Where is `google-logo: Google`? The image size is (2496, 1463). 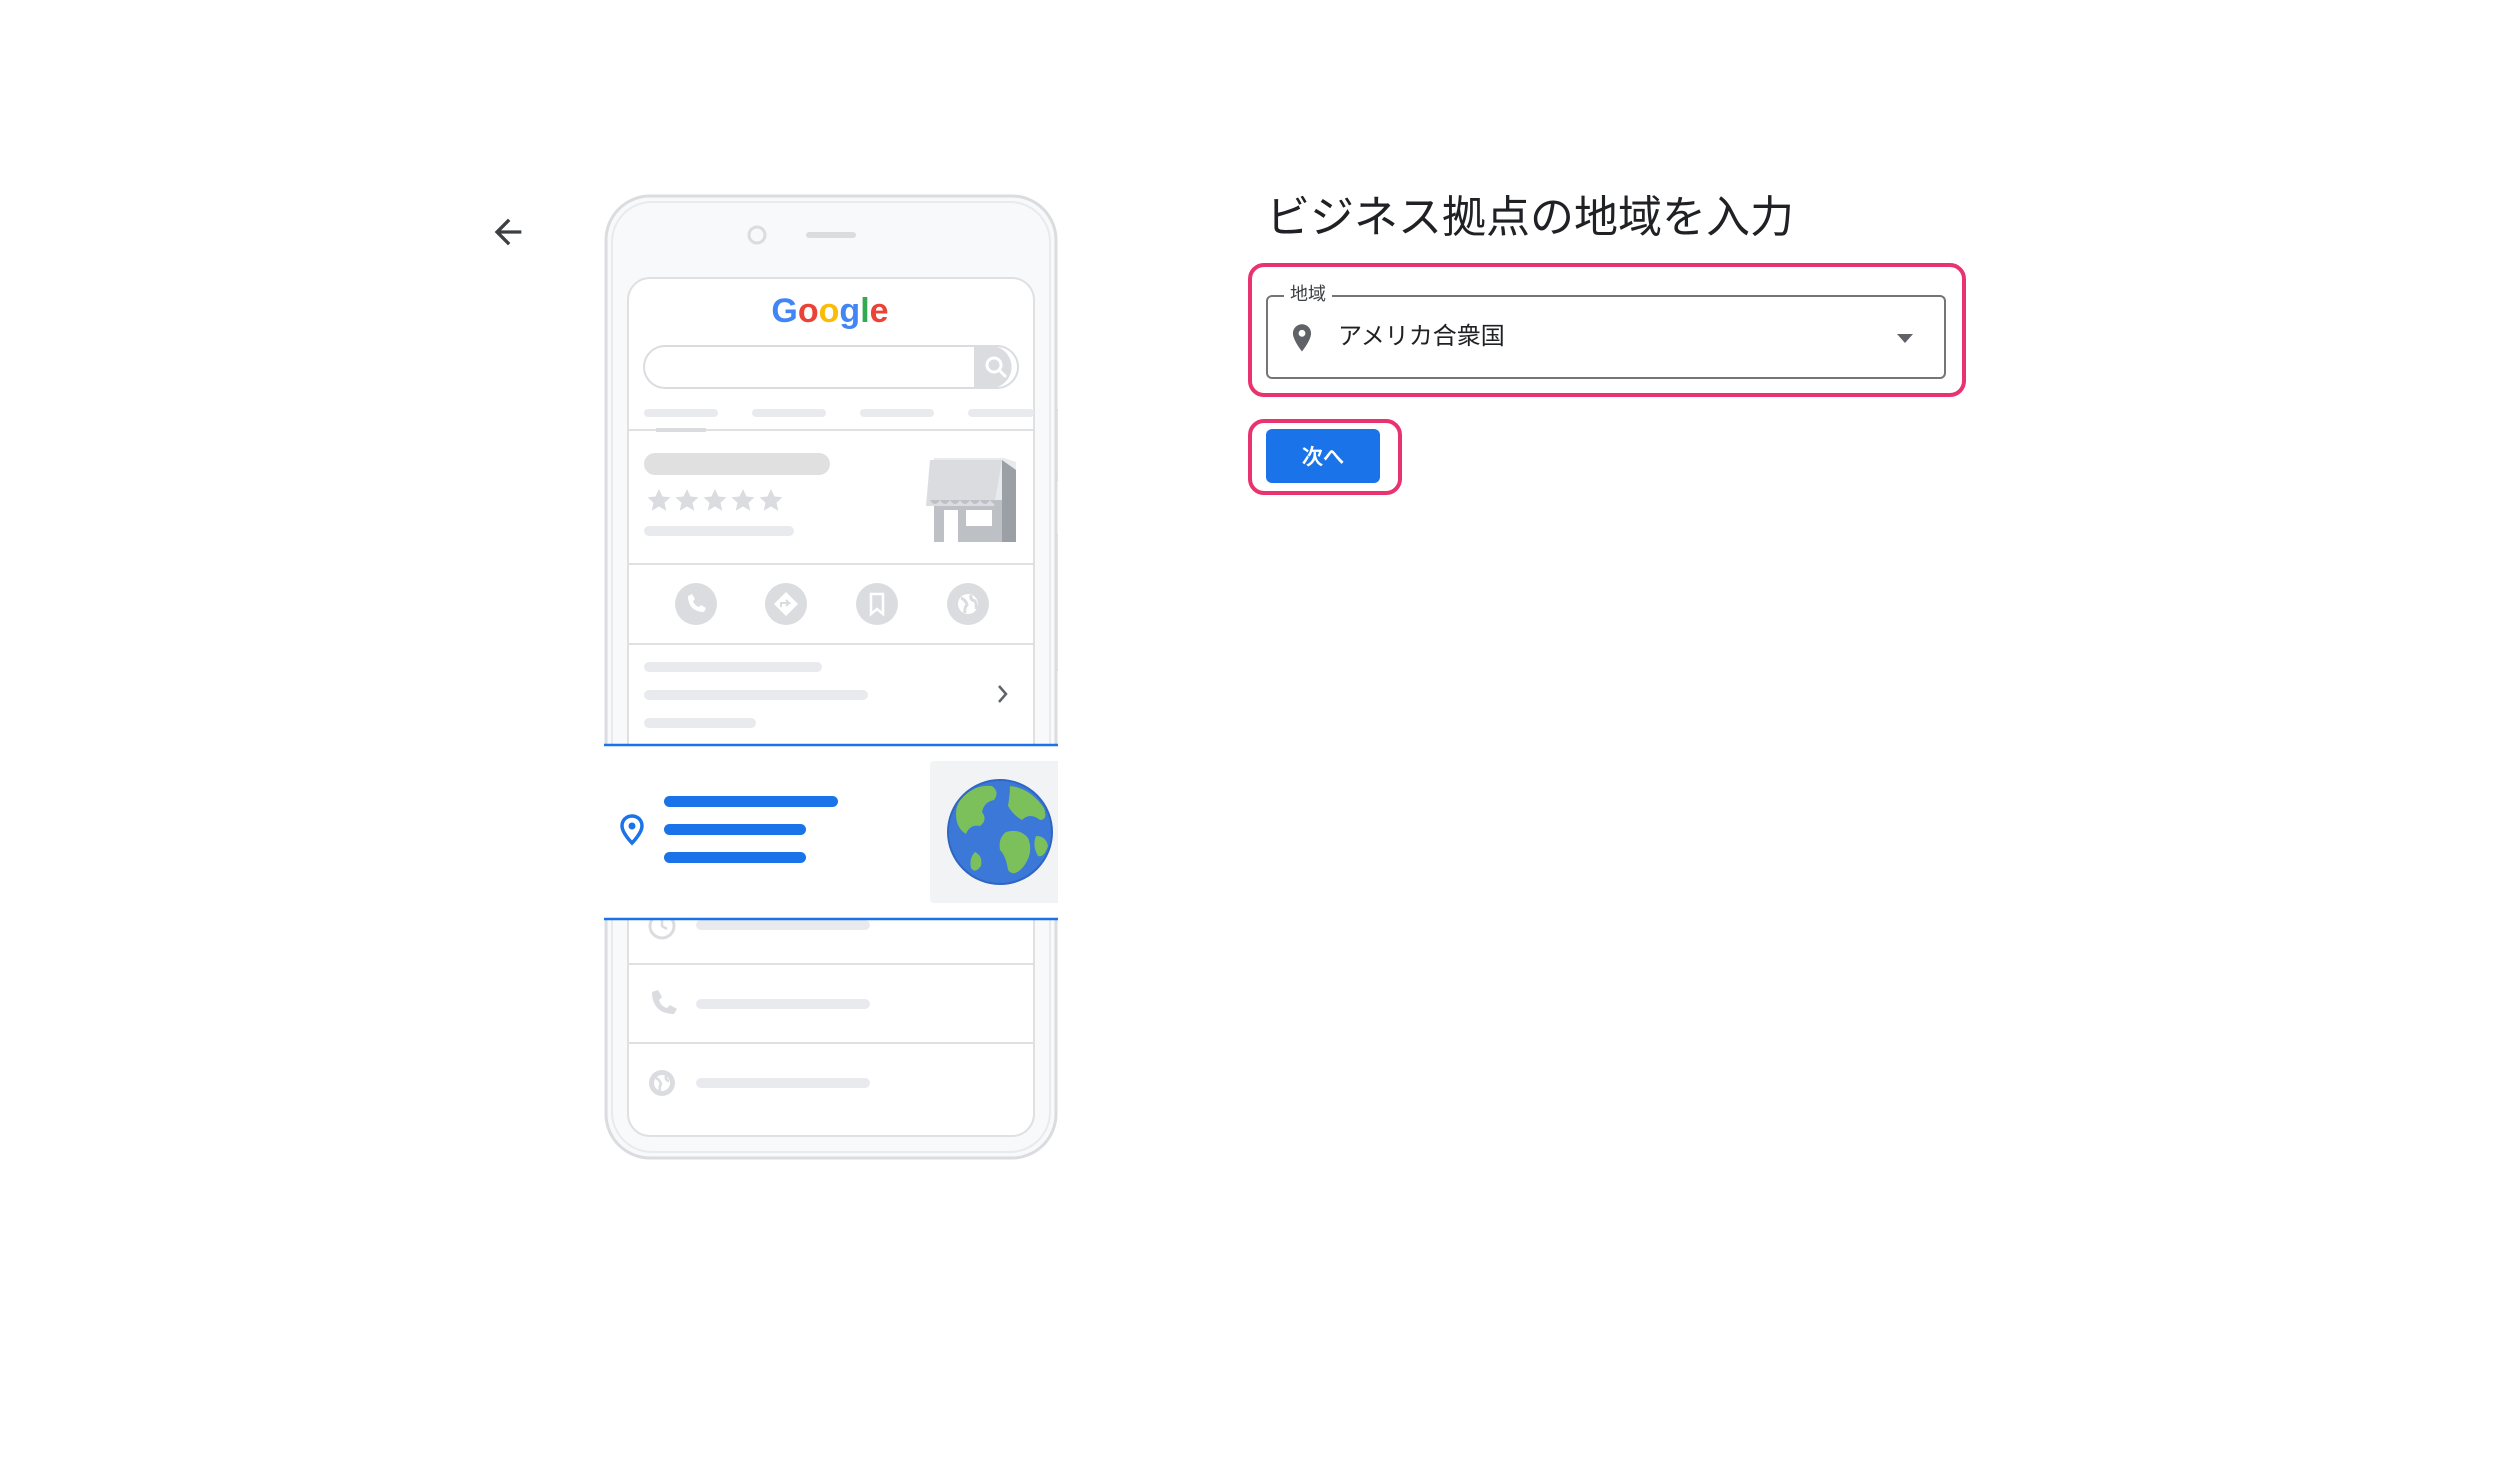 google-logo: Google is located at coordinates (829, 311).